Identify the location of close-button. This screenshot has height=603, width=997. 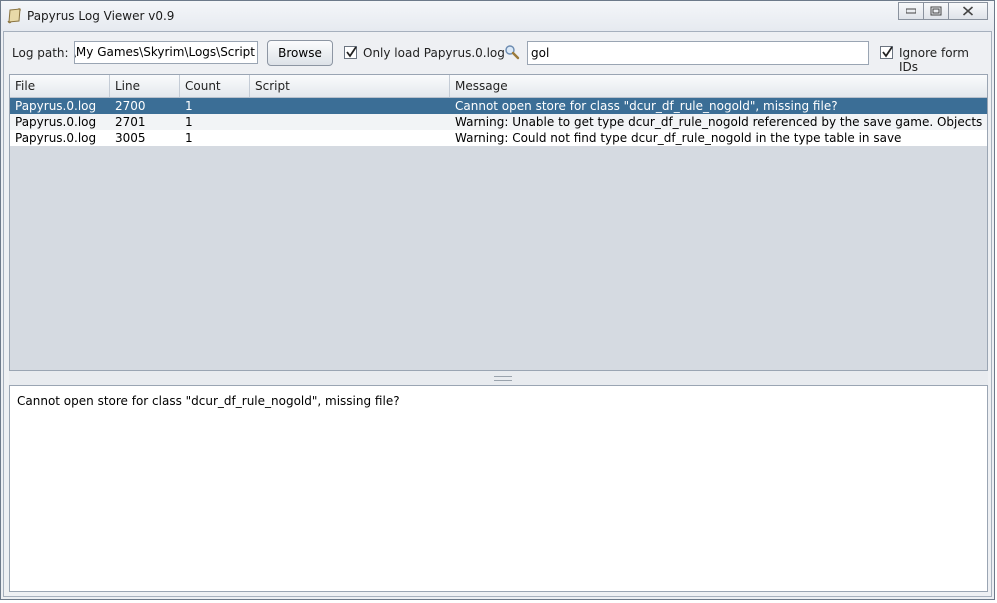
(968, 11).